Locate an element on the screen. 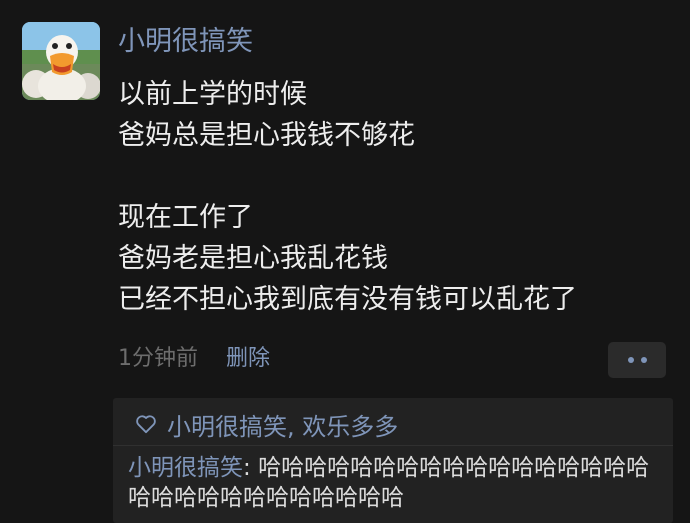 This screenshot has height=523, width=690. post-line: 爸妈总是担心我钱不够花 is located at coordinates (266, 135).